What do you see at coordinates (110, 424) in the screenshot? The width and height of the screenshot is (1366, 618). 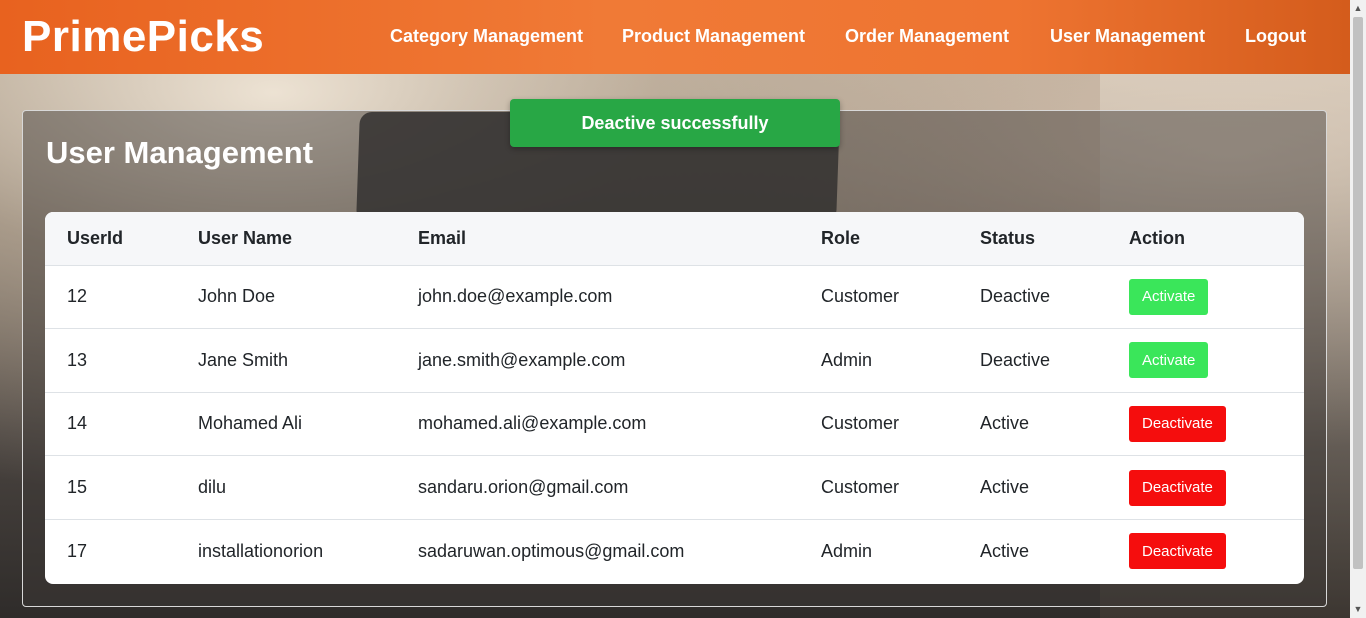 I see `cell-userid: 14` at bounding box center [110, 424].